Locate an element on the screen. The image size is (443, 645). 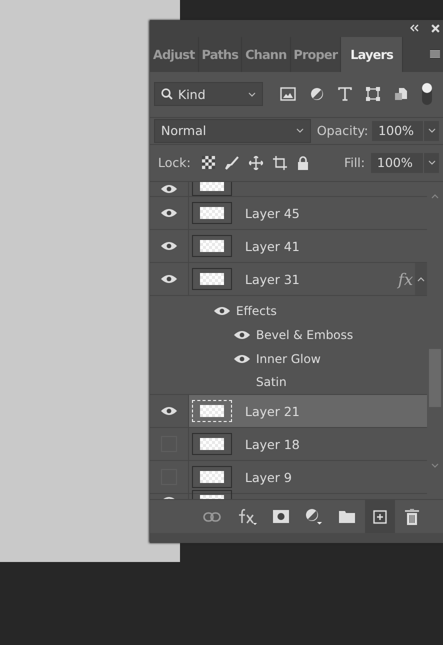
type-icon is located at coordinates (345, 94).